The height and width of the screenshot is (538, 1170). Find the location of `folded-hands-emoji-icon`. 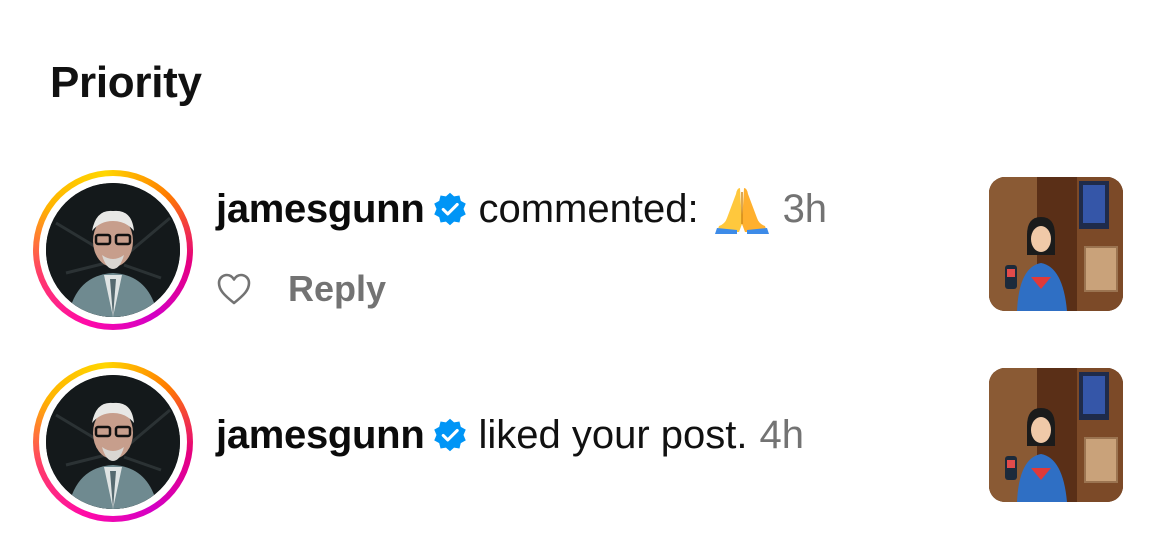

folded-hands-emoji-icon is located at coordinates (741, 211).